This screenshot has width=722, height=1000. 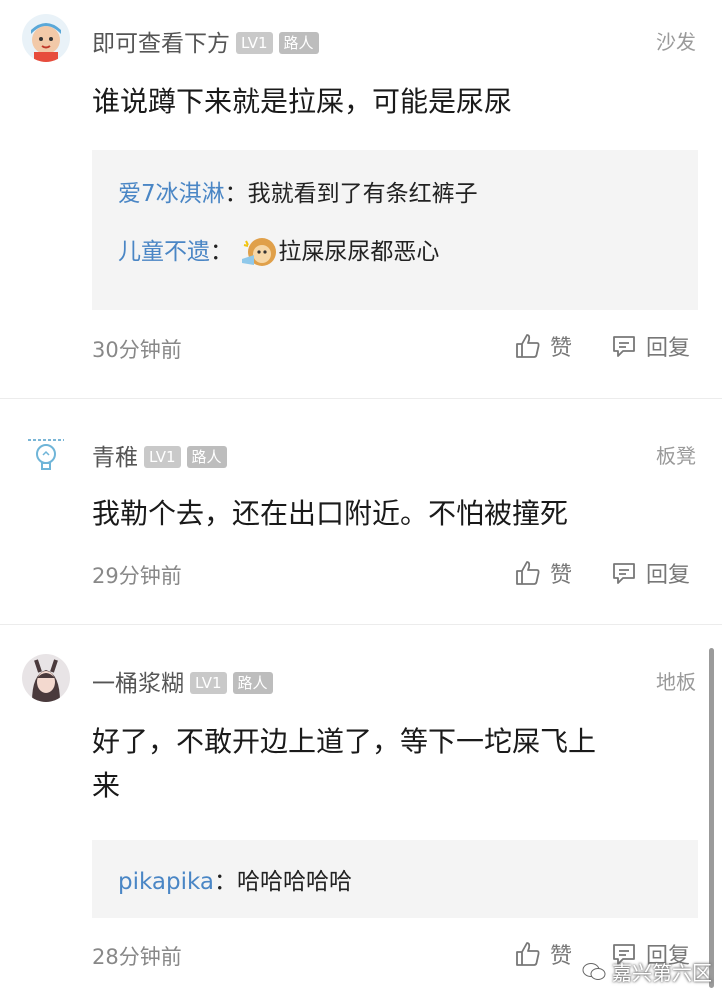 I want to click on username: 即可查看下方 LV1 路人, so click(x=205, y=41).